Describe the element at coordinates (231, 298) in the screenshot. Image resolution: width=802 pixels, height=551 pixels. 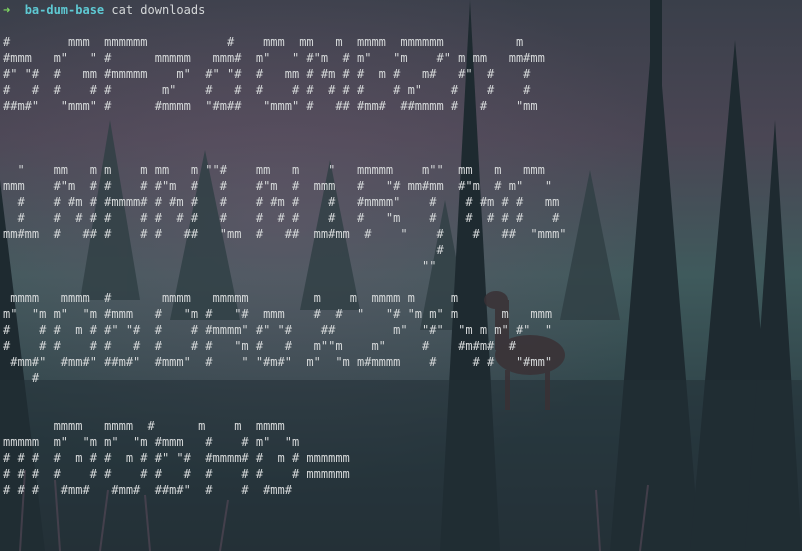
I see `ascii-row: mmmm mmmm # mmmm mmmmm m m mmmm m m` at that location.